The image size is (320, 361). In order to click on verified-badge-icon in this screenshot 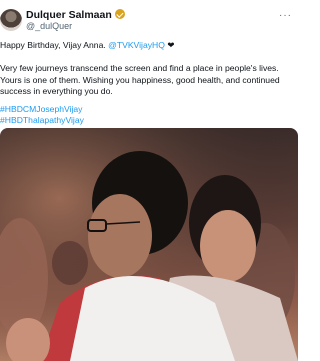, I will do `click(119, 14)`.